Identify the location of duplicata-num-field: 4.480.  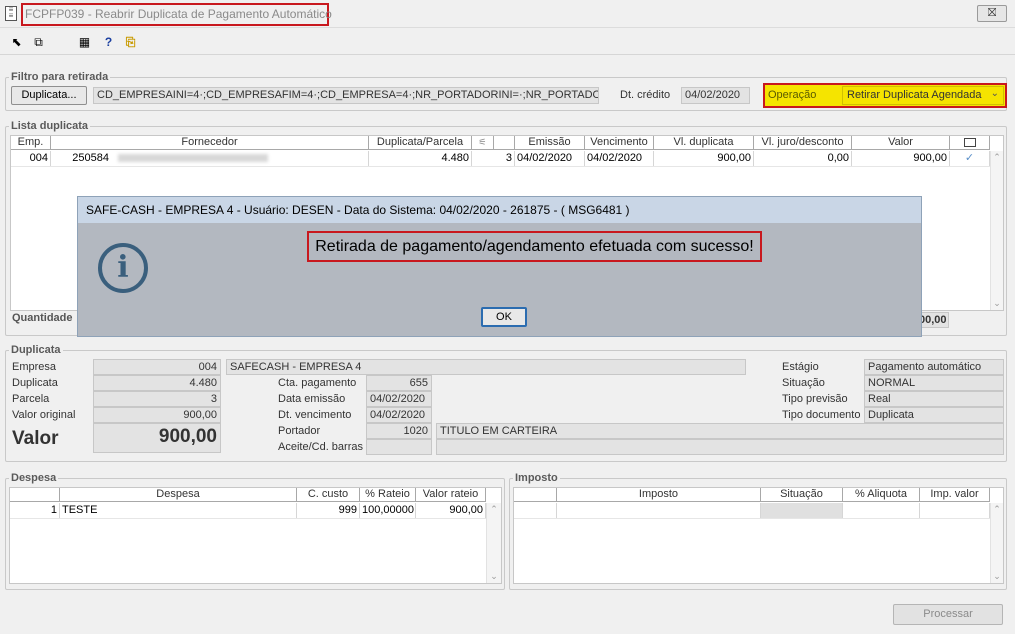
(157, 383).